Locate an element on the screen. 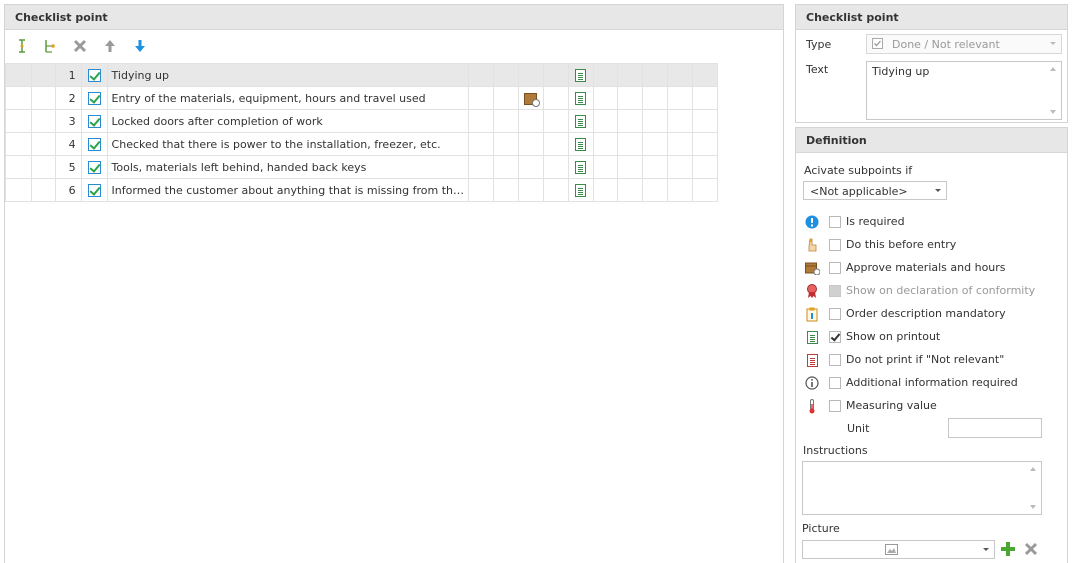  remove-picture-icon is located at coordinates (1031, 549).